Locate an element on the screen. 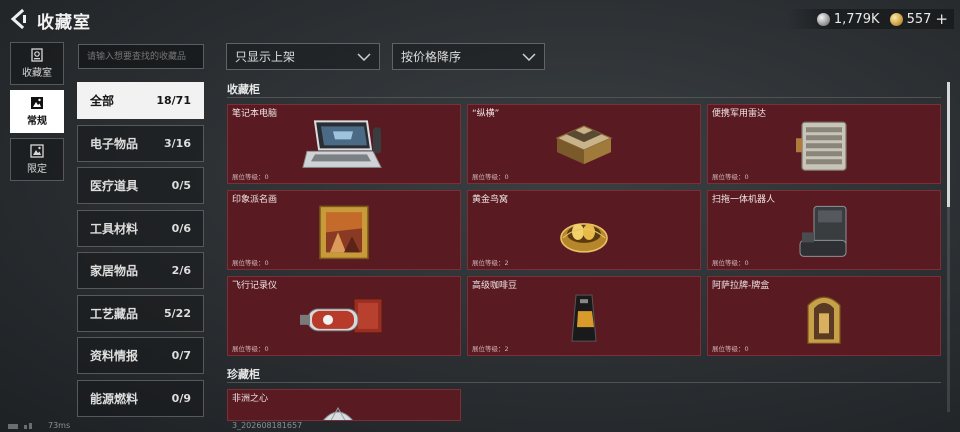  category-count: 18/71 is located at coordinates (173, 100).